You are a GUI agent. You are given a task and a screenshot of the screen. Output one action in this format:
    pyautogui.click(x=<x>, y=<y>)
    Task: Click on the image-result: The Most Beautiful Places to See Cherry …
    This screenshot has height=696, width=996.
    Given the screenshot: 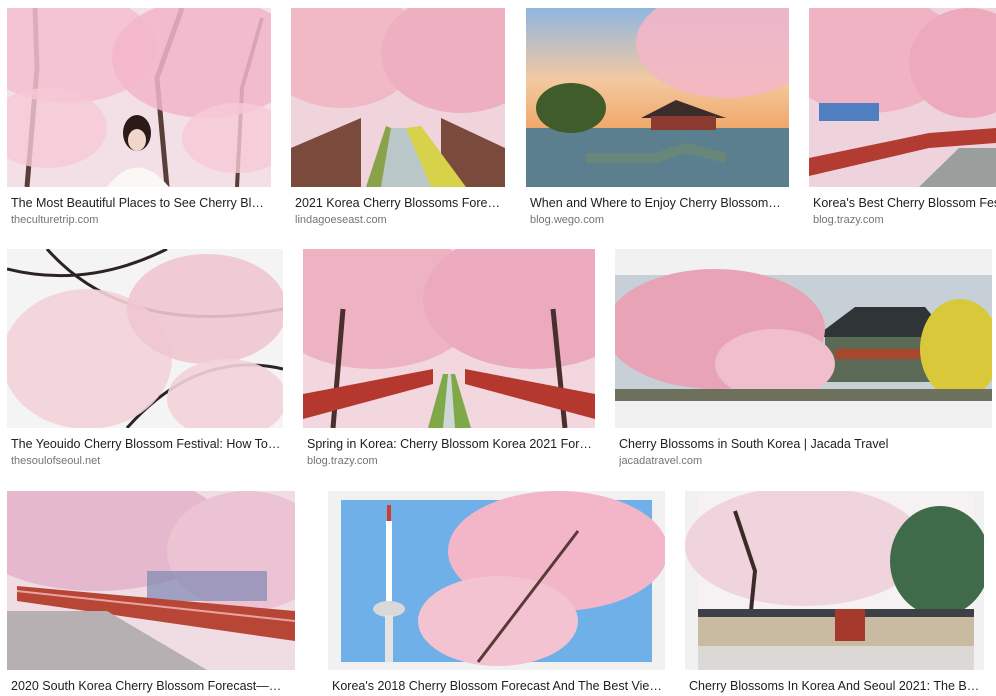 What is the action you would take?
    pyautogui.click(x=139, y=119)
    